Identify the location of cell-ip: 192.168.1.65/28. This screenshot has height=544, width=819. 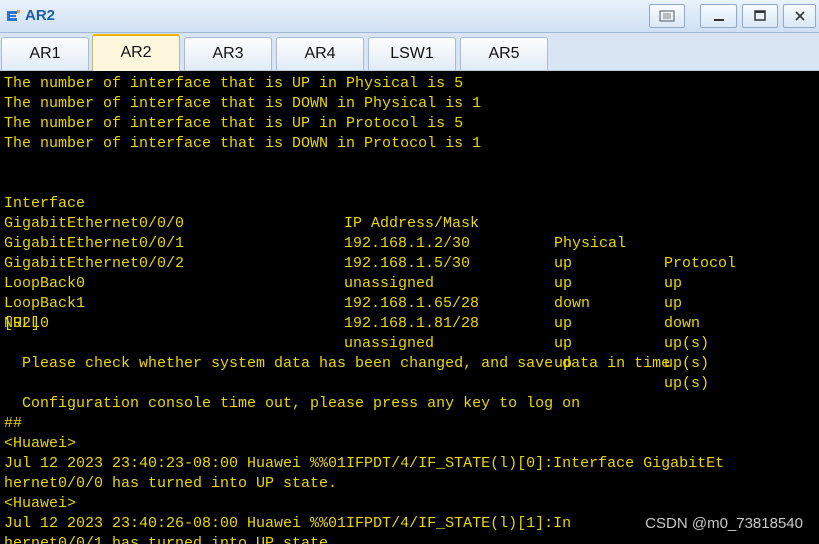
(412, 303).